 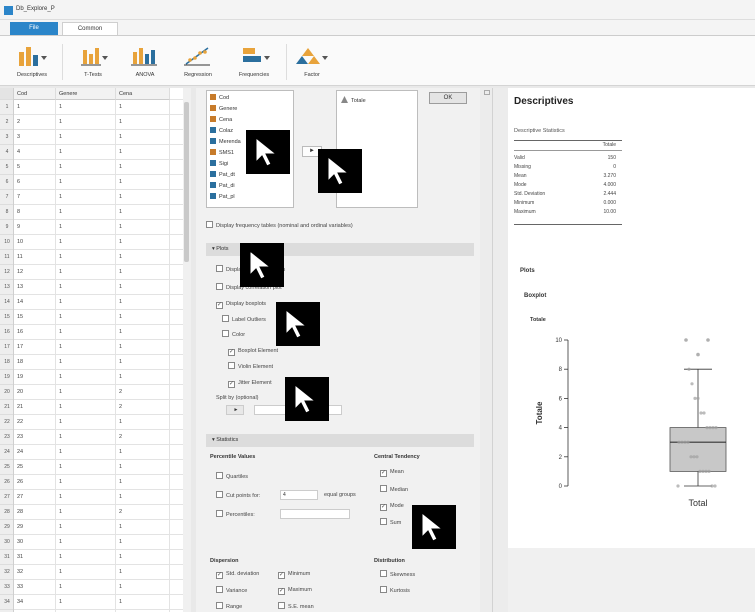 What do you see at coordinates (6, 377) in the screenshot?
I see `row-number: 19` at bounding box center [6, 377].